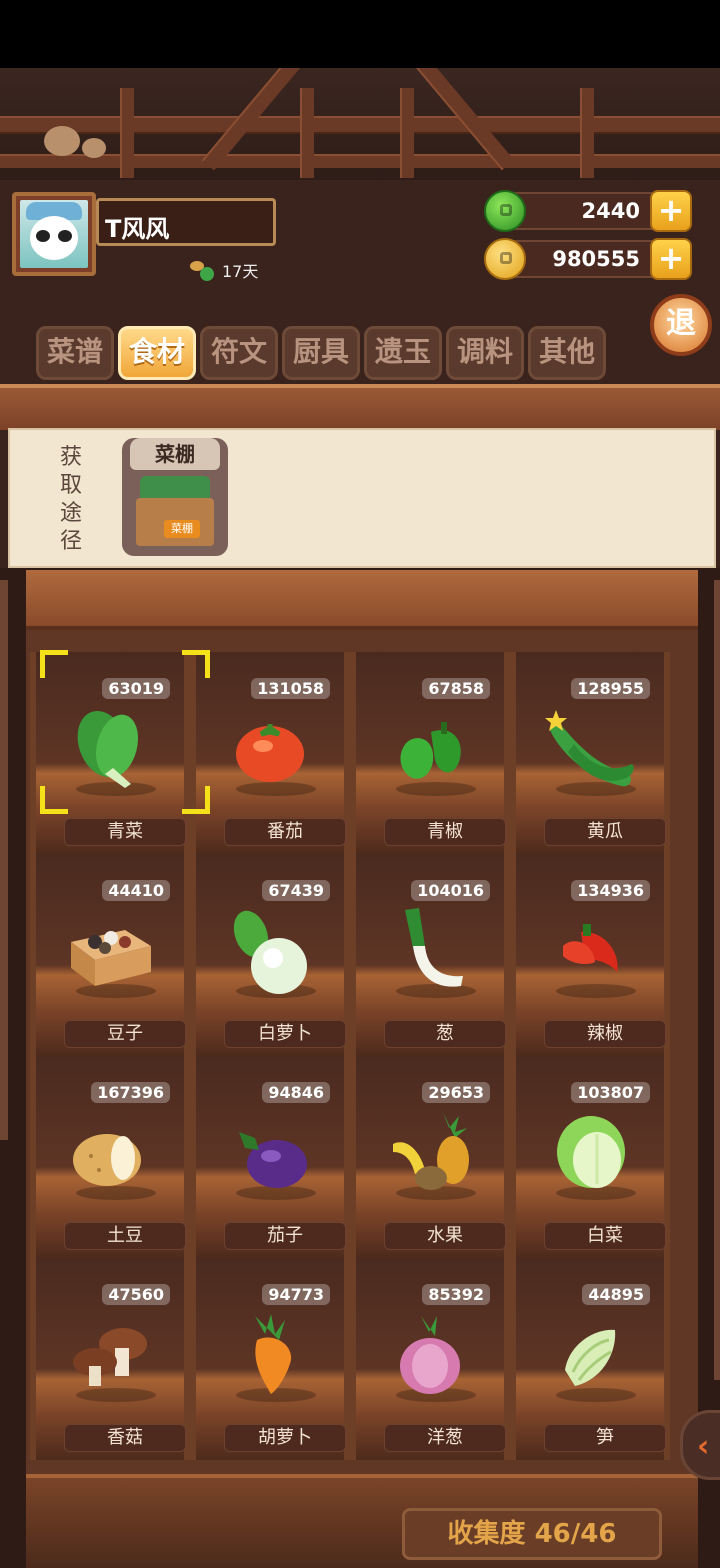 This screenshot has width=720, height=1568. I want to click on ingredient-name: 白萝卜, so click(285, 1034).